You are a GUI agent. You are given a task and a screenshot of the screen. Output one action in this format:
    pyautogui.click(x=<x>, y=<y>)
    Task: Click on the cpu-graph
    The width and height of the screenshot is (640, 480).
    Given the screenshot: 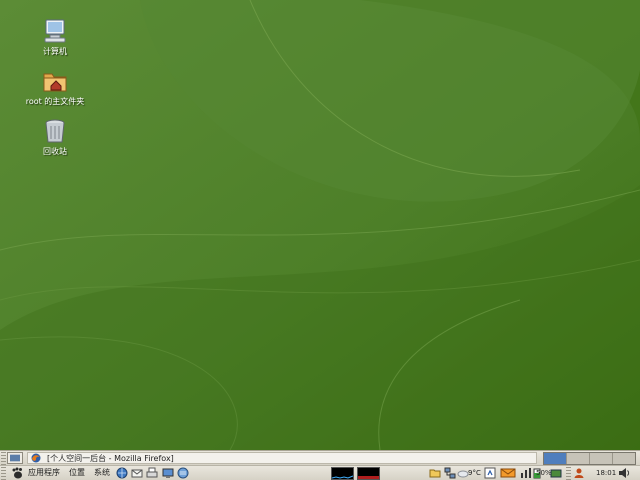 What is the action you would take?
    pyautogui.click(x=342, y=477)
    